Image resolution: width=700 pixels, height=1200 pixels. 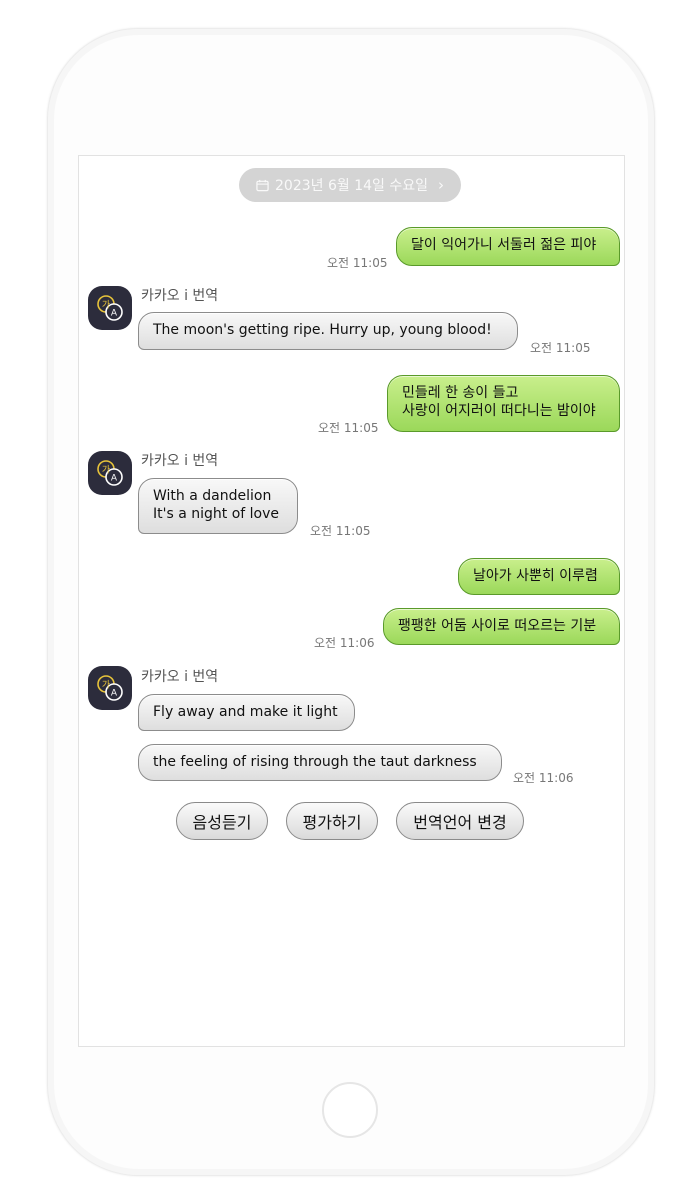 What do you see at coordinates (350, 1110) in the screenshot?
I see `home-button` at bounding box center [350, 1110].